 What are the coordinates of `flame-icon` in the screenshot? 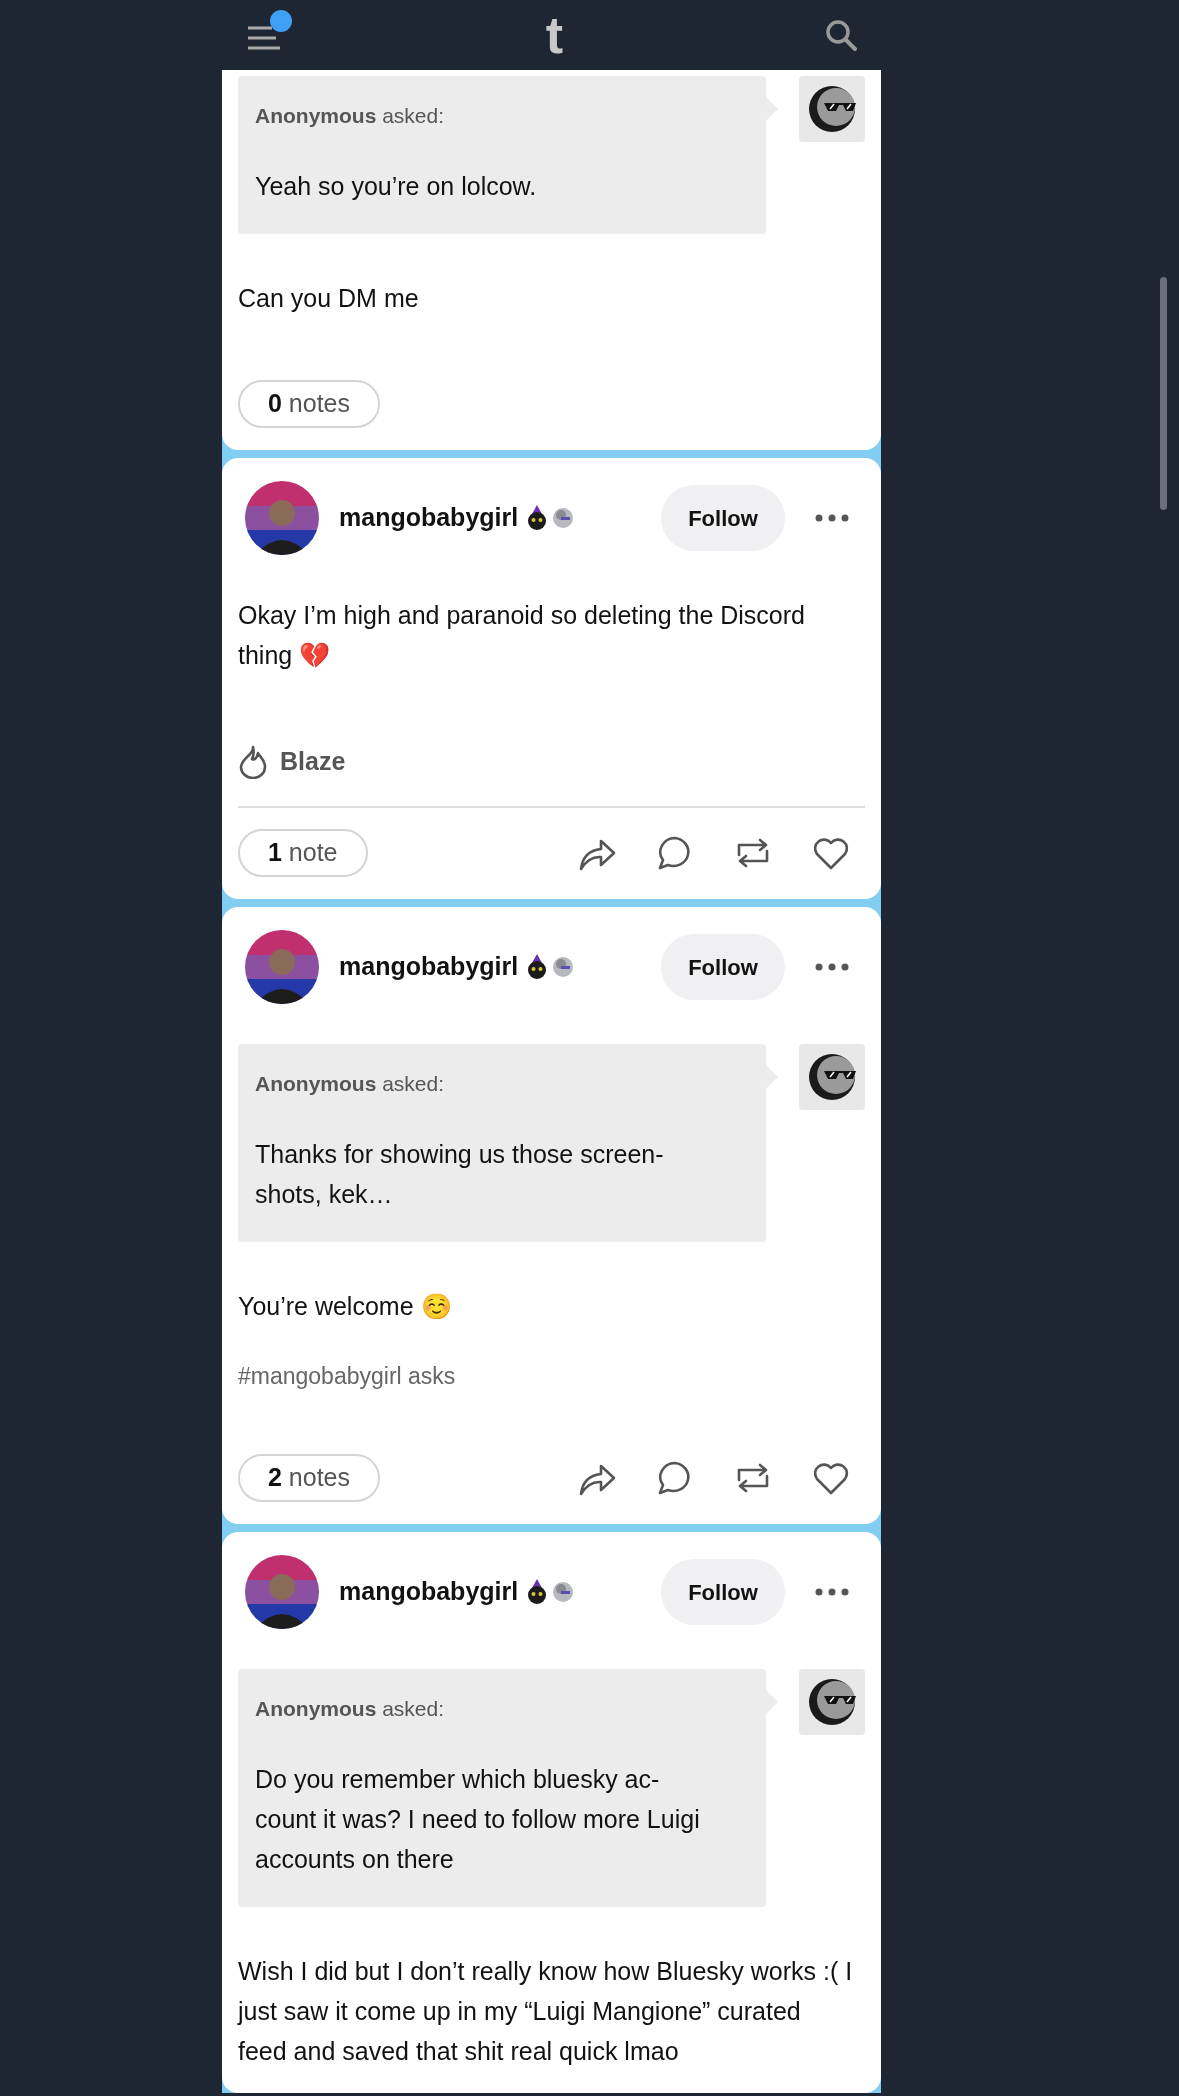 It's located at (253, 762).